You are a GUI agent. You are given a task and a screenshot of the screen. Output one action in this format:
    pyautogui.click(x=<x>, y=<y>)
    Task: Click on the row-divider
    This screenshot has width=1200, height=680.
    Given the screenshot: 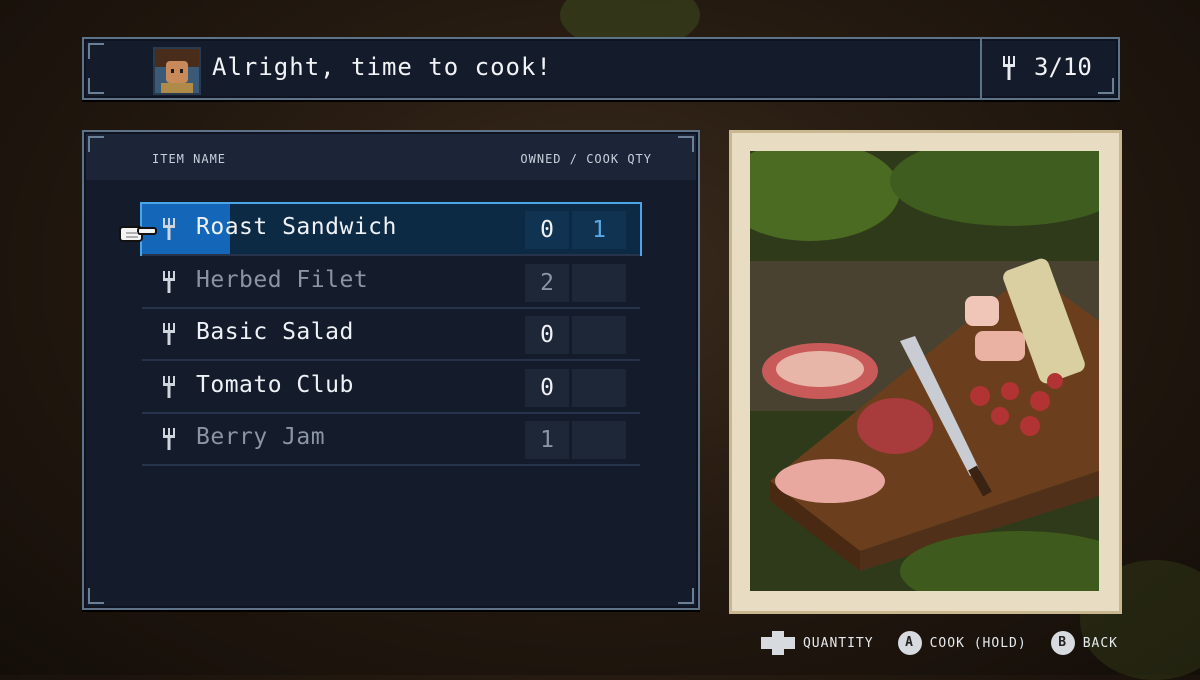 What is the action you would take?
    pyautogui.click(x=391, y=465)
    